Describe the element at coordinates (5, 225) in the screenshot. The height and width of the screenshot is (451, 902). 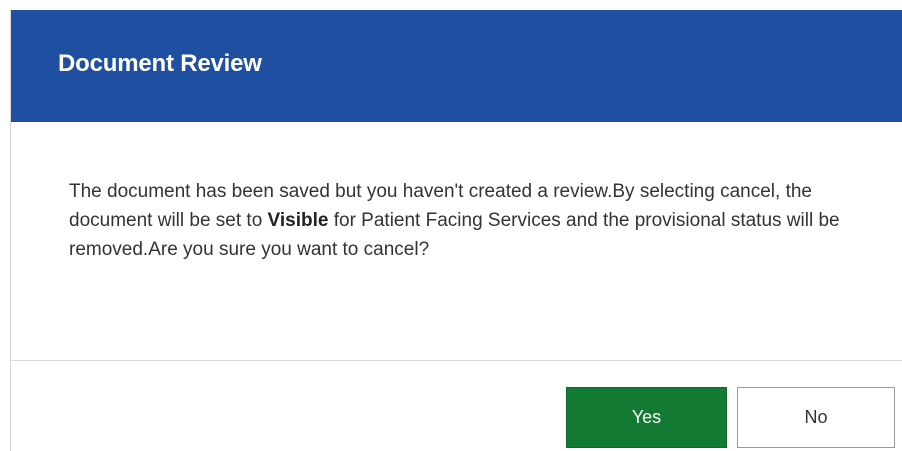
I see `page-left-margin` at that location.